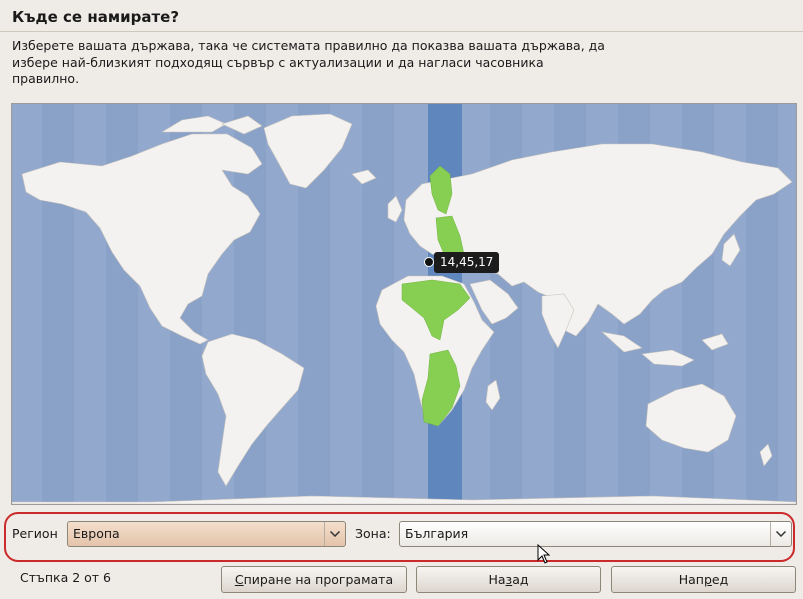 This screenshot has width=803, height=599. What do you see at coordinates (703, 579) in the screenshot?
I see `forward-button: Напред` at bounding box center [703, 579].